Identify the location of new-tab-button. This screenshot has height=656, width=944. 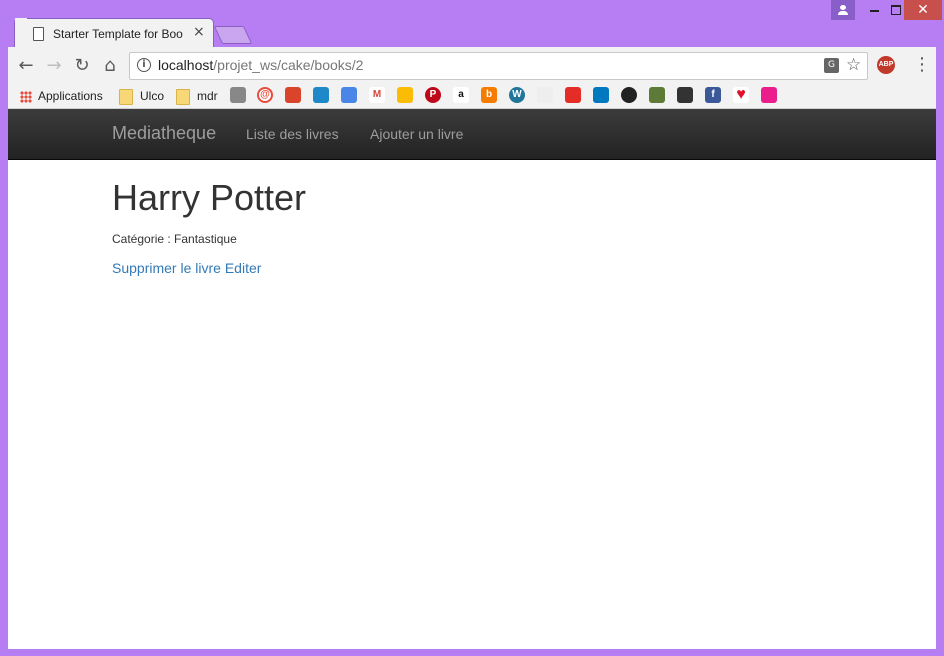
(233, 35).